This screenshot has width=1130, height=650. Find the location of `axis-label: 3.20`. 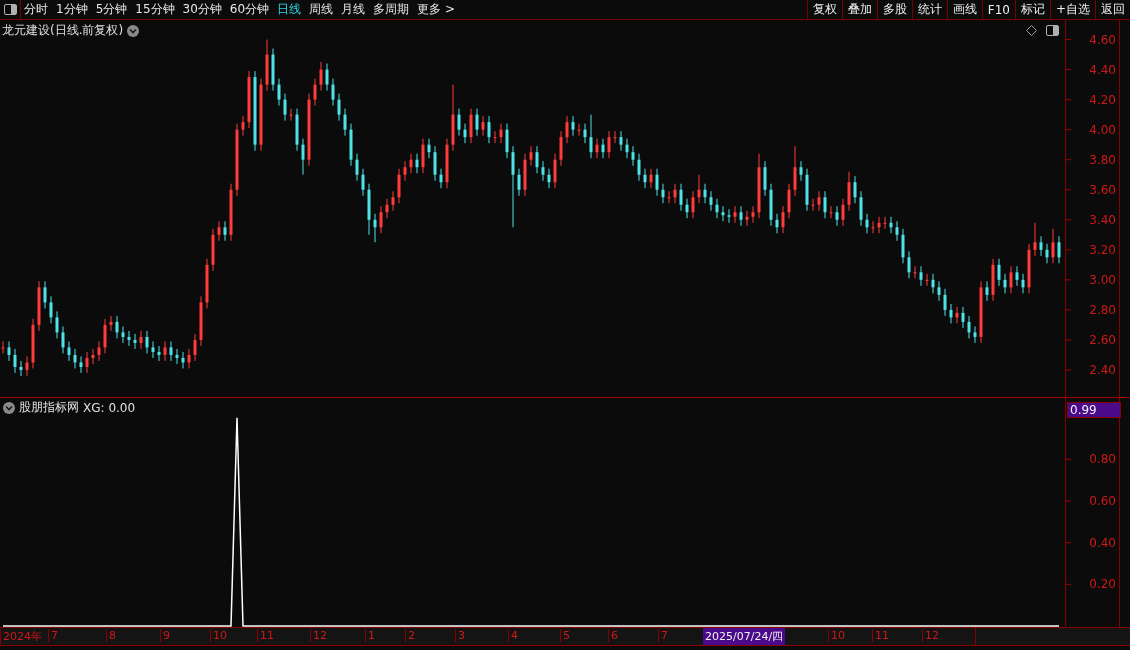

axis-label: 3.20 is located at coordinates (1102, 249).